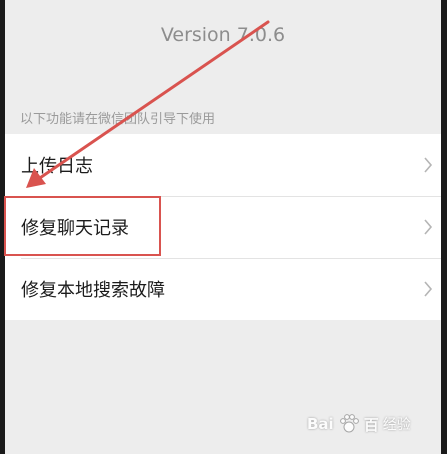 The height and width of the screenshot is (454, 447). I want to click on watermark-brand-c: 经验, so click(396, 425).